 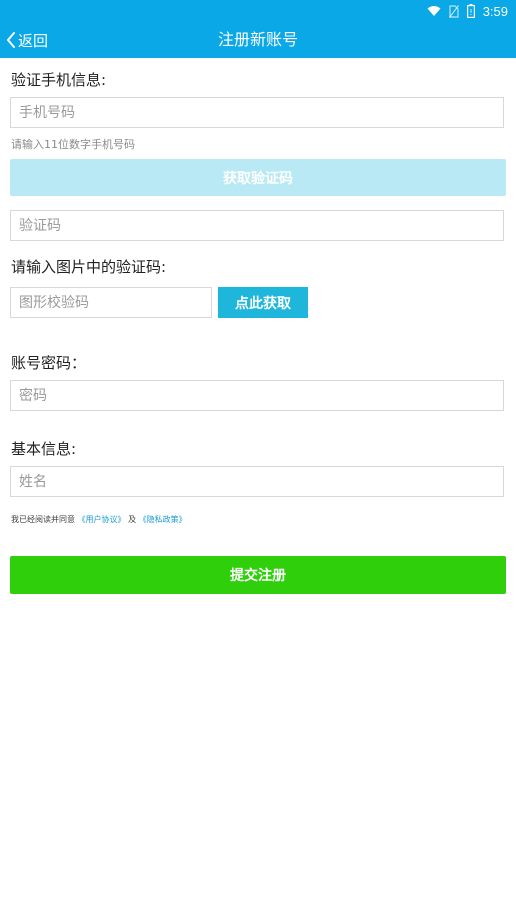 What do you see at coordinates (73, 144) in the screenshot?
I see `phone-hint: 请输入11位数字手机号码` at bounding box center [73, 144].